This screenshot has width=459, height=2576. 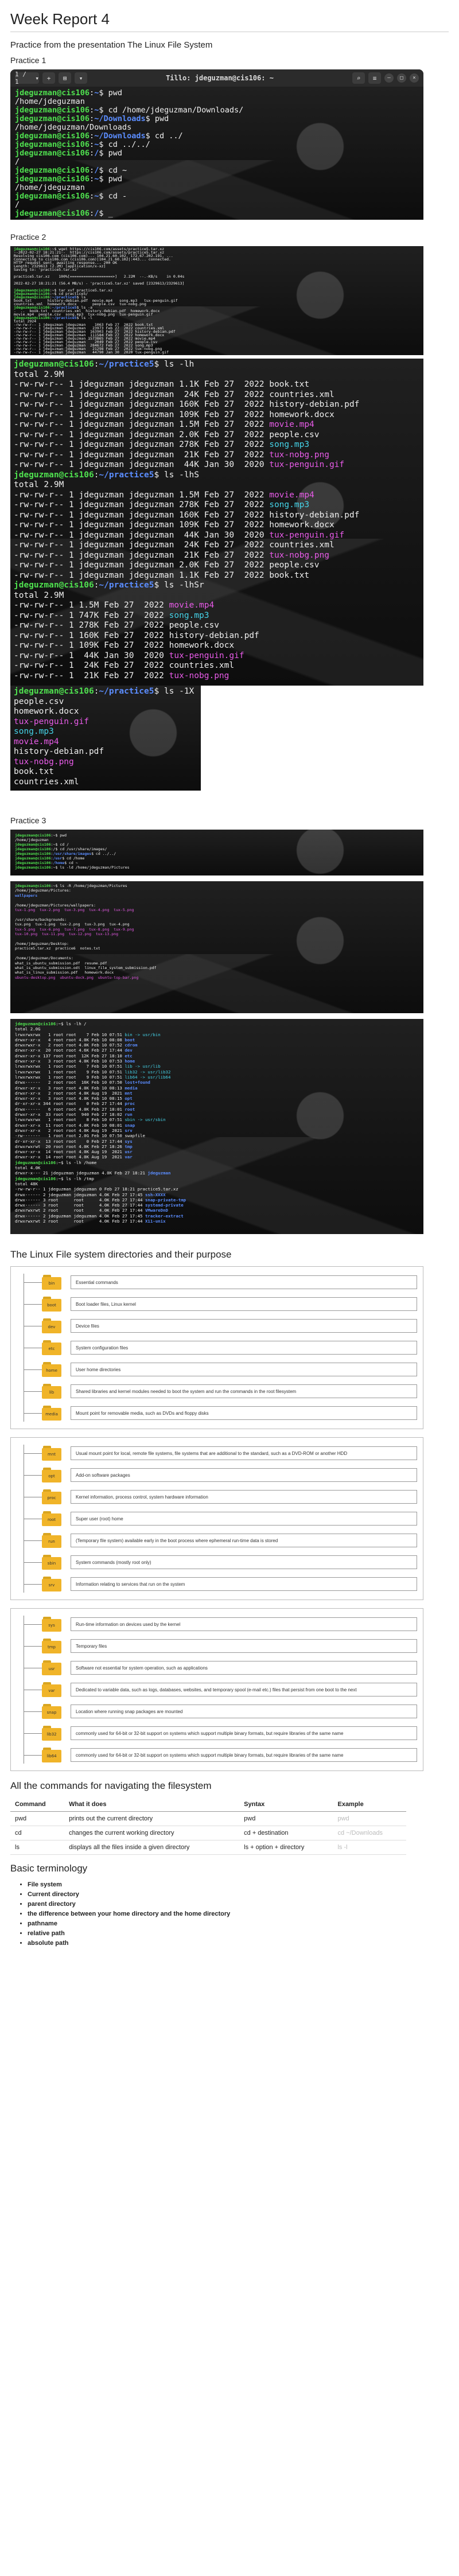 I want to click on directory-name: mnt, so click(x=51, y=1454).